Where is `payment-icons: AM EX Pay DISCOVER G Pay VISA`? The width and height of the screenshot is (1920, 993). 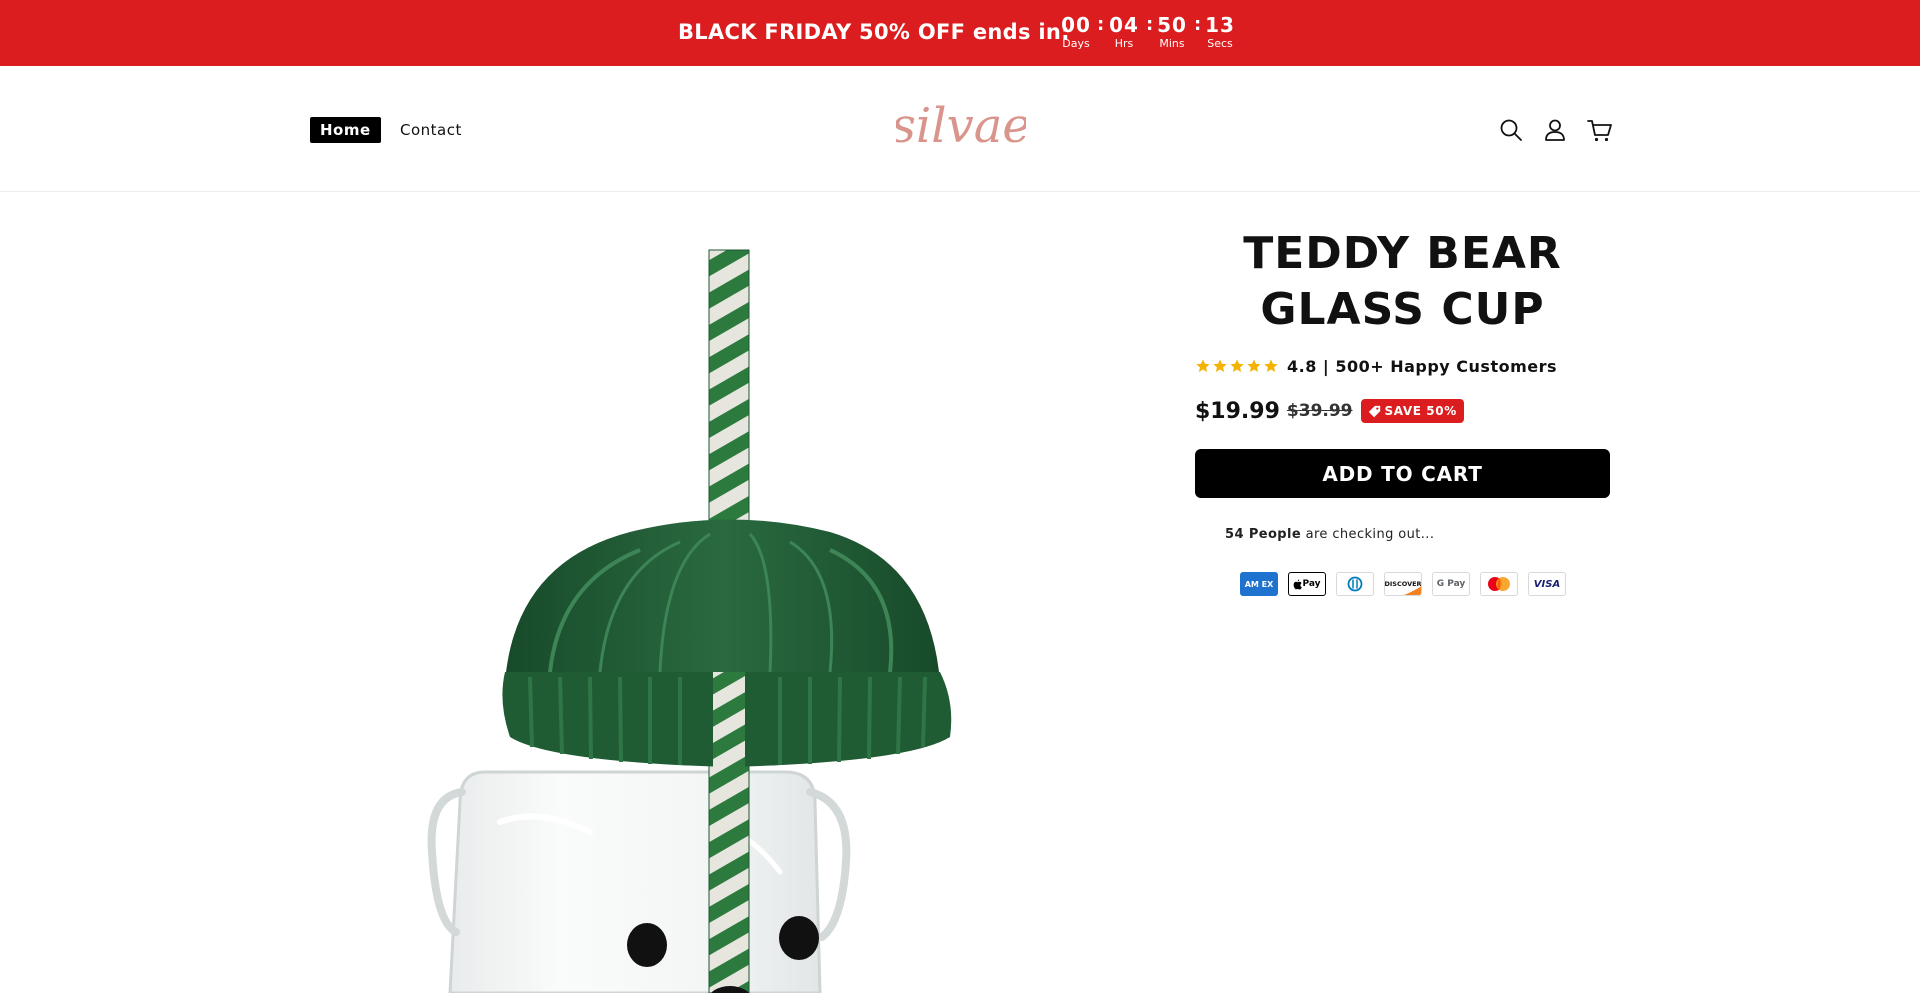
payment-icons: AM EX Pay DISCOVER G Pay VISA is located at coordinates (1403, 584).